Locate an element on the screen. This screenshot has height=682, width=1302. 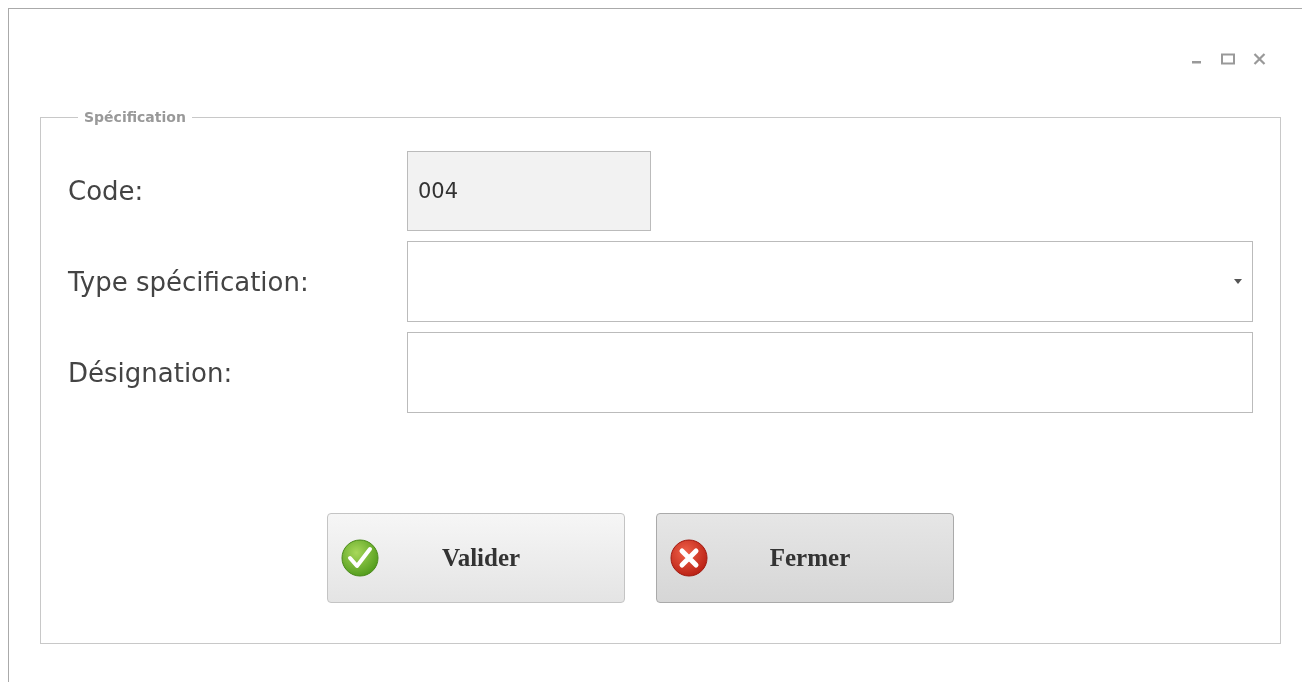
caret-icon is located at coordinates (1238, 281).